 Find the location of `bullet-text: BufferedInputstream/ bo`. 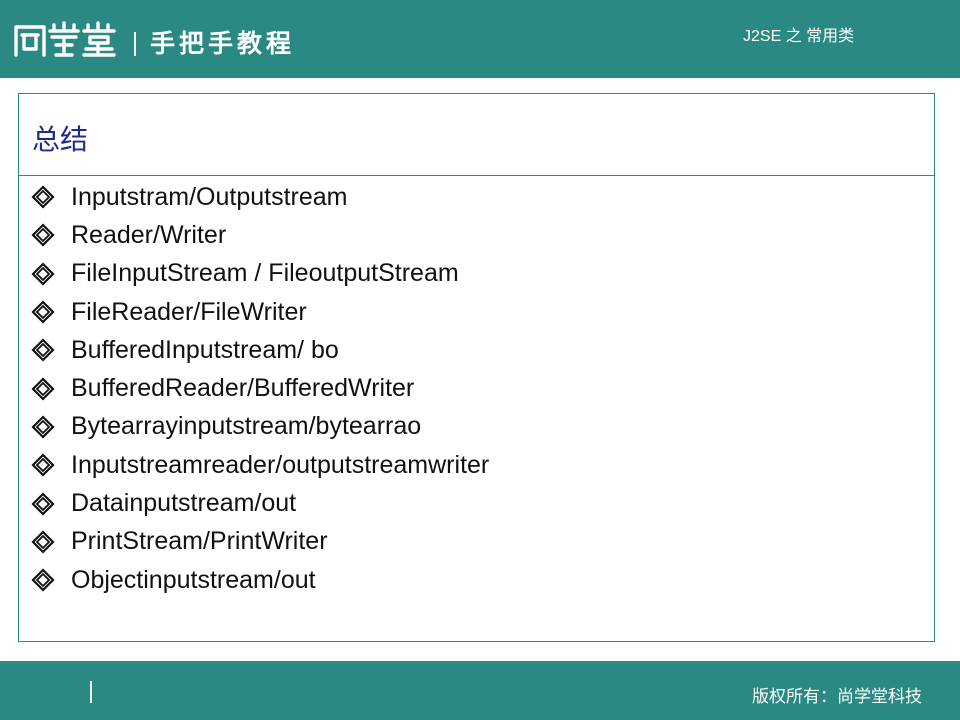

bullet-text: BufferedInputstream/ bo is located at coordinates (205, 349).